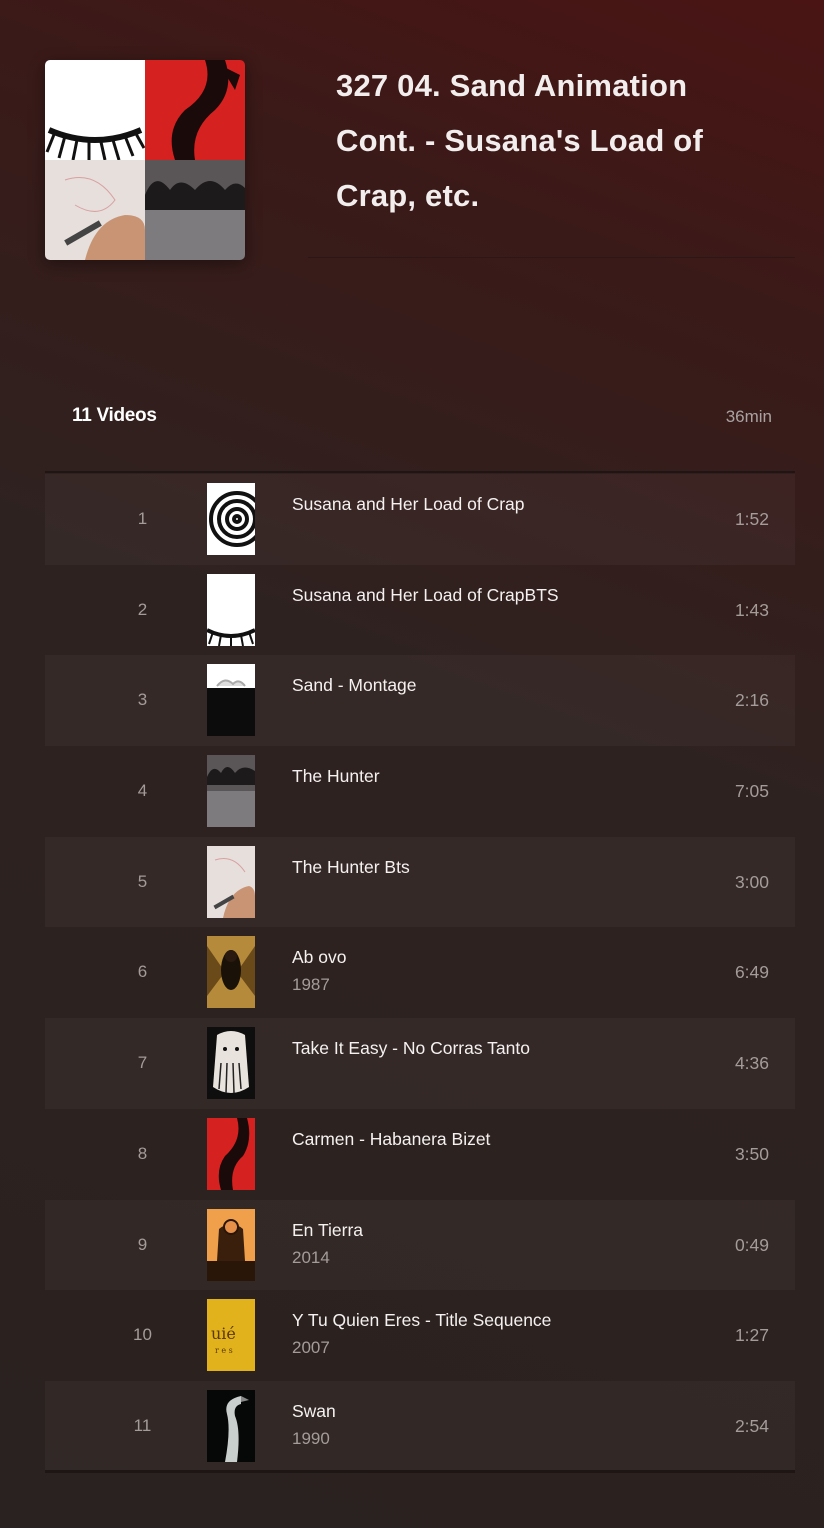  I want to click on track-year: 2007, so click(311, 1348).